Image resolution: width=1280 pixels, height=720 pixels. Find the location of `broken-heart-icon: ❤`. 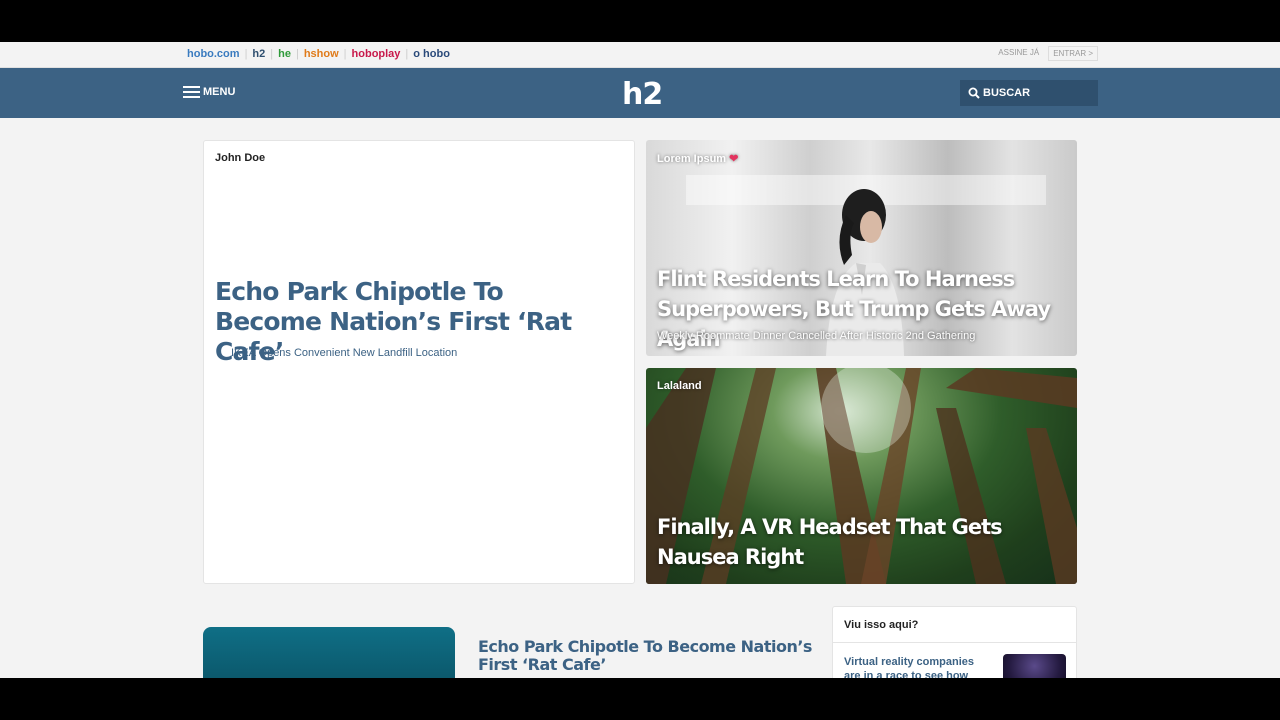

broken-heart-icon: ❤ is located at coordinates (734, 159).